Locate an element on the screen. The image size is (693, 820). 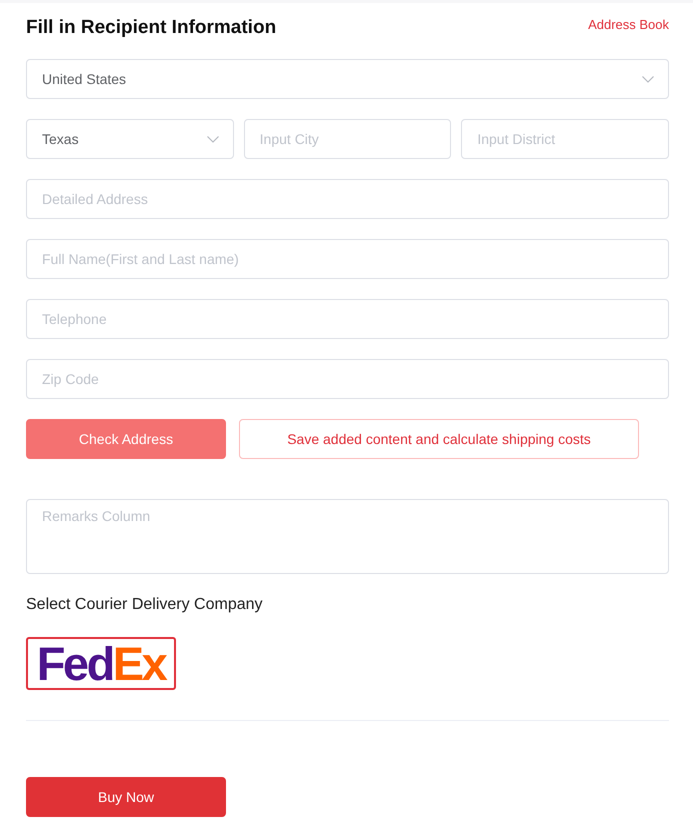
remarks-field: Remarks Column is located at coordinates (347, 536).